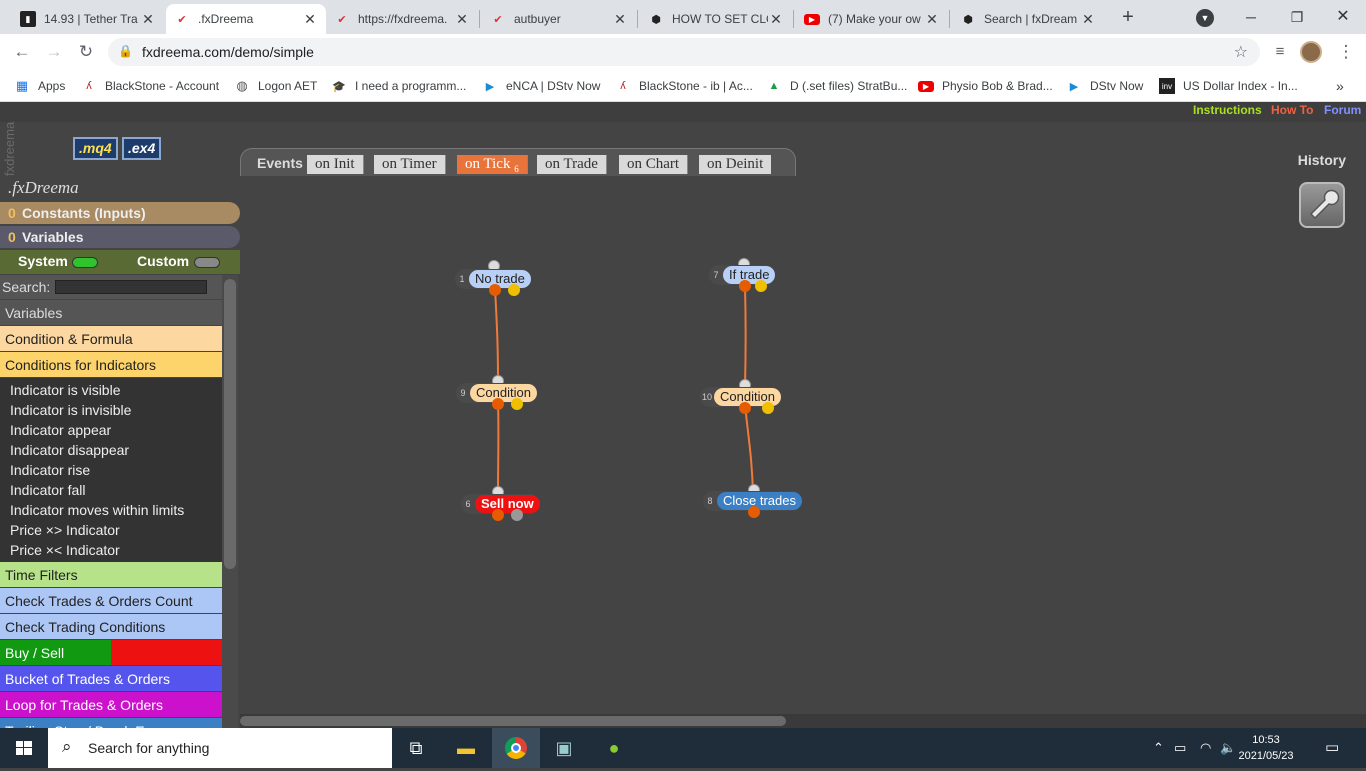  Describe the element at coordinates (410, 164) in the screenshot. I see `tab-on-timer: on Timer` at that location.